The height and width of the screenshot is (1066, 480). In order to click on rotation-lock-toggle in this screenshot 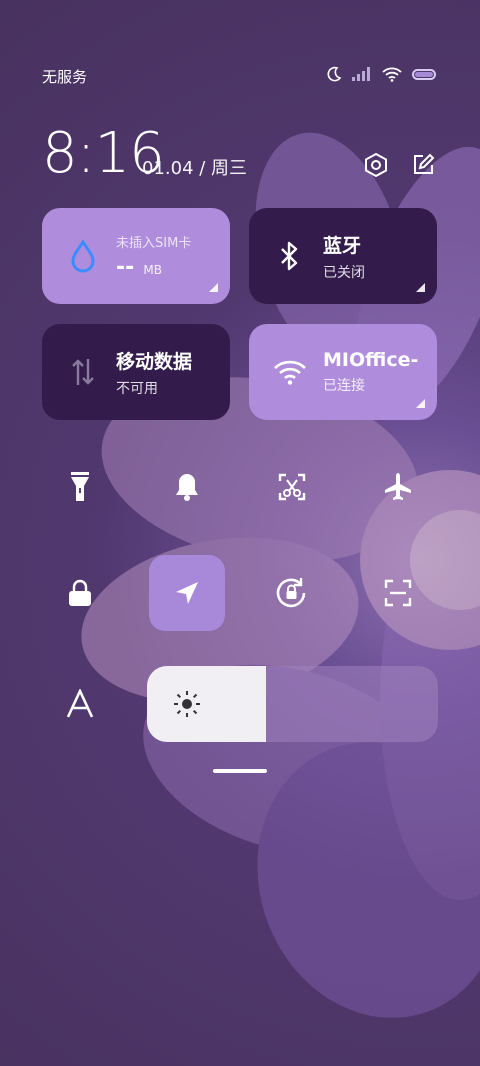, I will do `click(292, 593)`.